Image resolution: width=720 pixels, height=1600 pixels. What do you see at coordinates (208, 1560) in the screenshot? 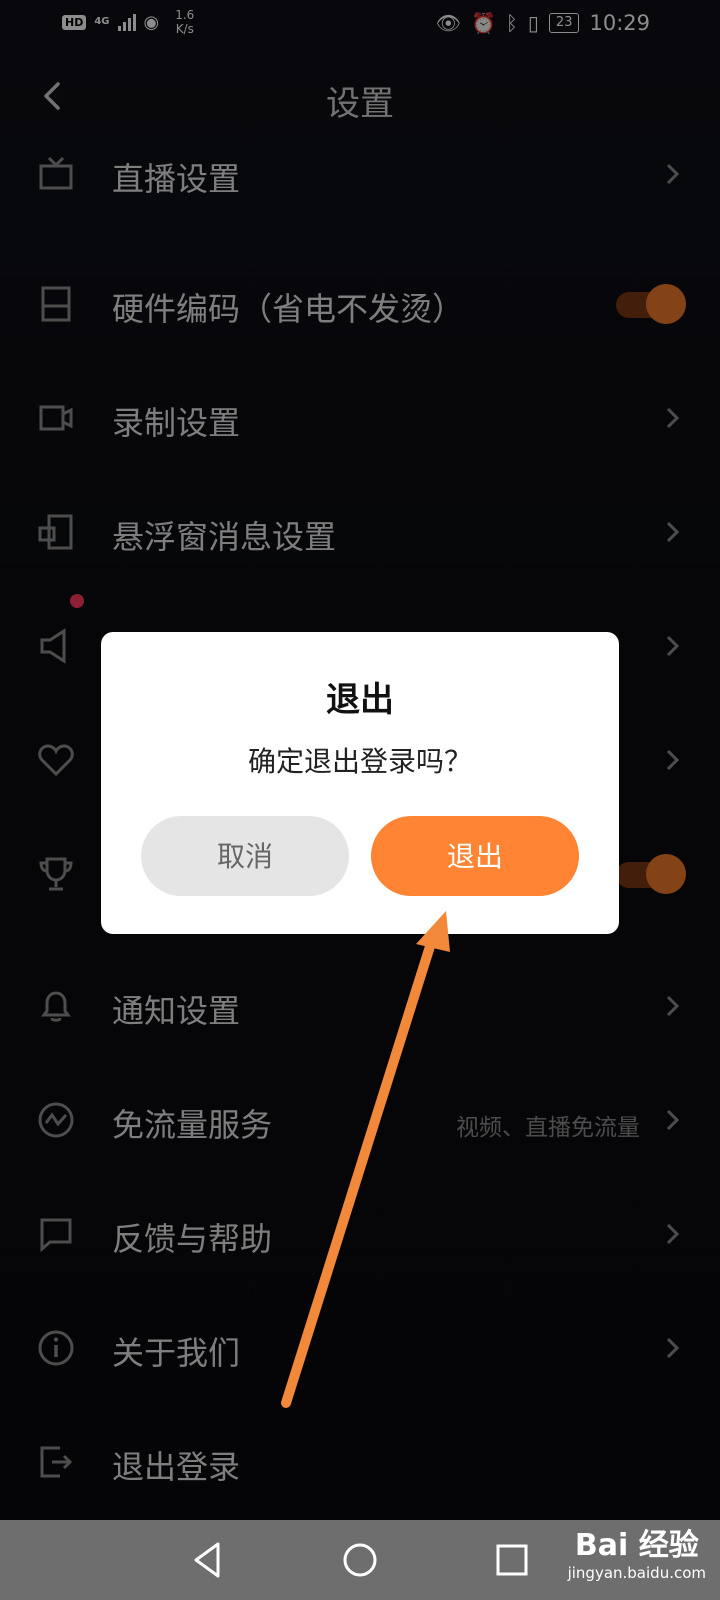
I see `back-triangle-icon` at bounding box center [208, 1560].